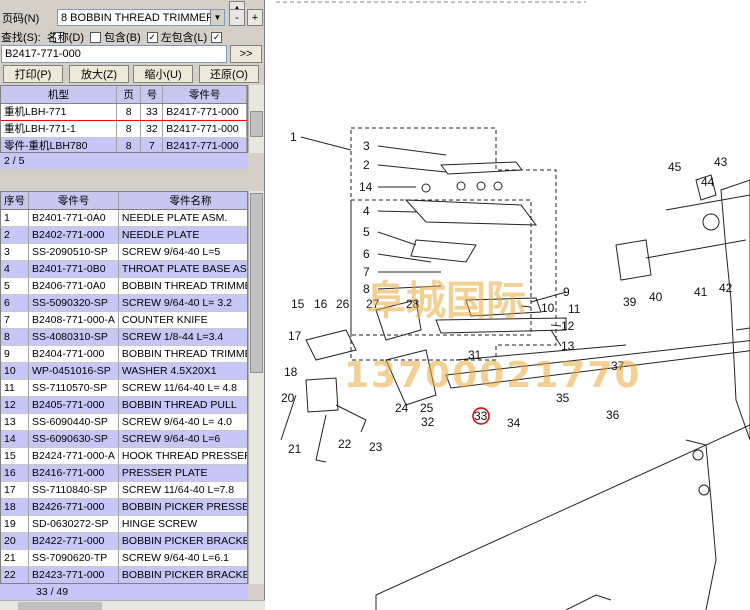 The height and width of the screenshot is (610, 750). I want to click on table-row: 22 B2423-771-000 BOBBIN PICKER BRACKET, so click(124, 574).